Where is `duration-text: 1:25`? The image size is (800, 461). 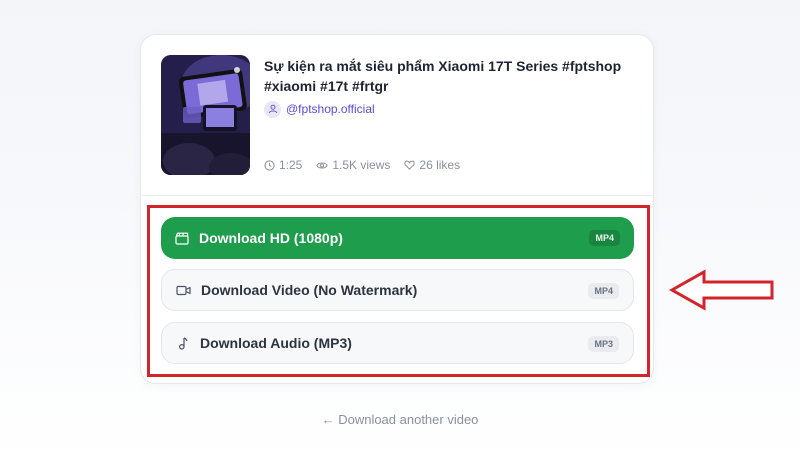
duration-text: 1:25 is located at coordinates (291, 165).